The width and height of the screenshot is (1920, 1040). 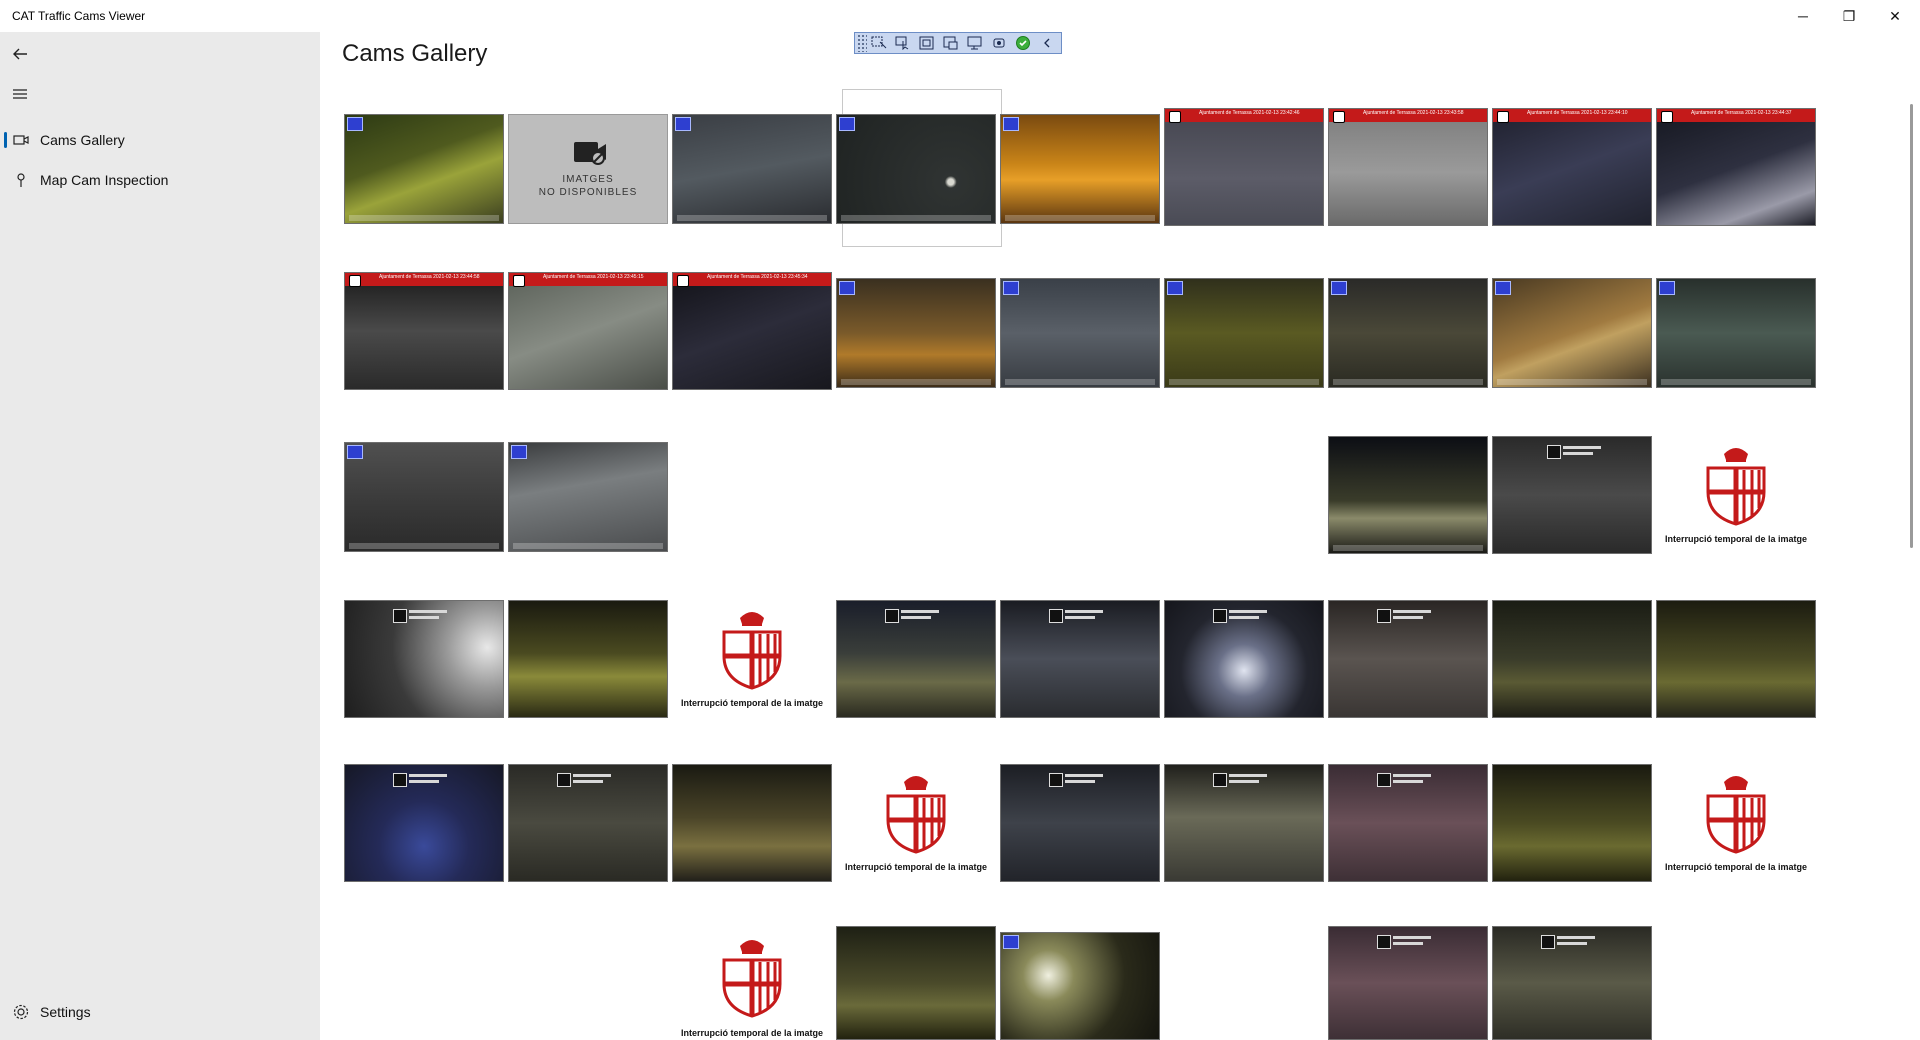 I want to click on barcelona-shield-icon, so click(x=916, y=815).